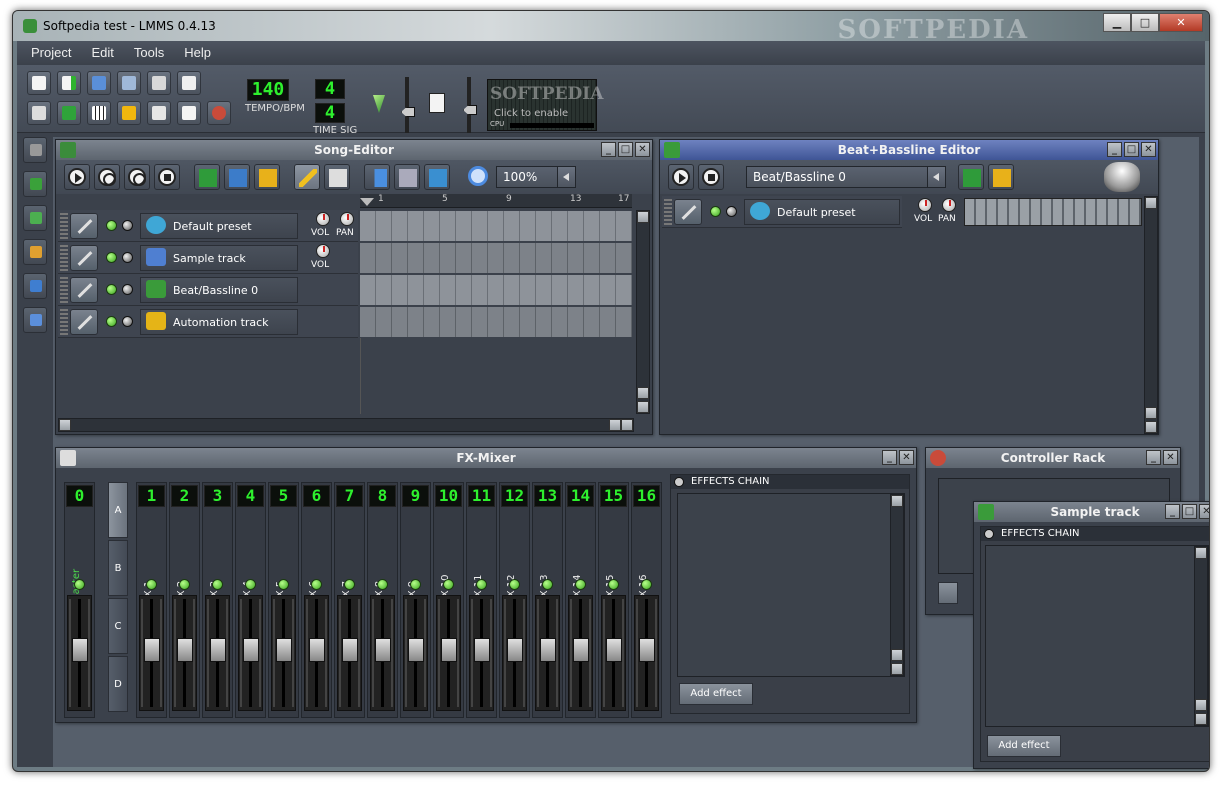 This screenshot has height=793, width=1231. I want to click on add-effect-button: Add effect, so click(1024, 746).